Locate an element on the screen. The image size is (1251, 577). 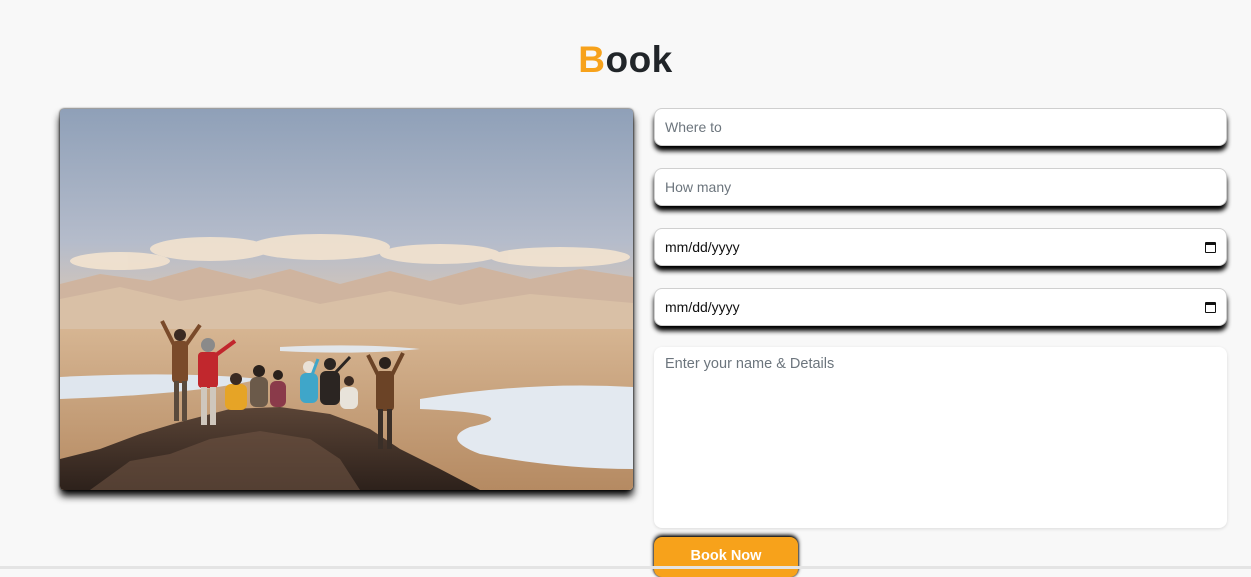
guest-count-placeholder: How many is located at coordinates (698, 187).